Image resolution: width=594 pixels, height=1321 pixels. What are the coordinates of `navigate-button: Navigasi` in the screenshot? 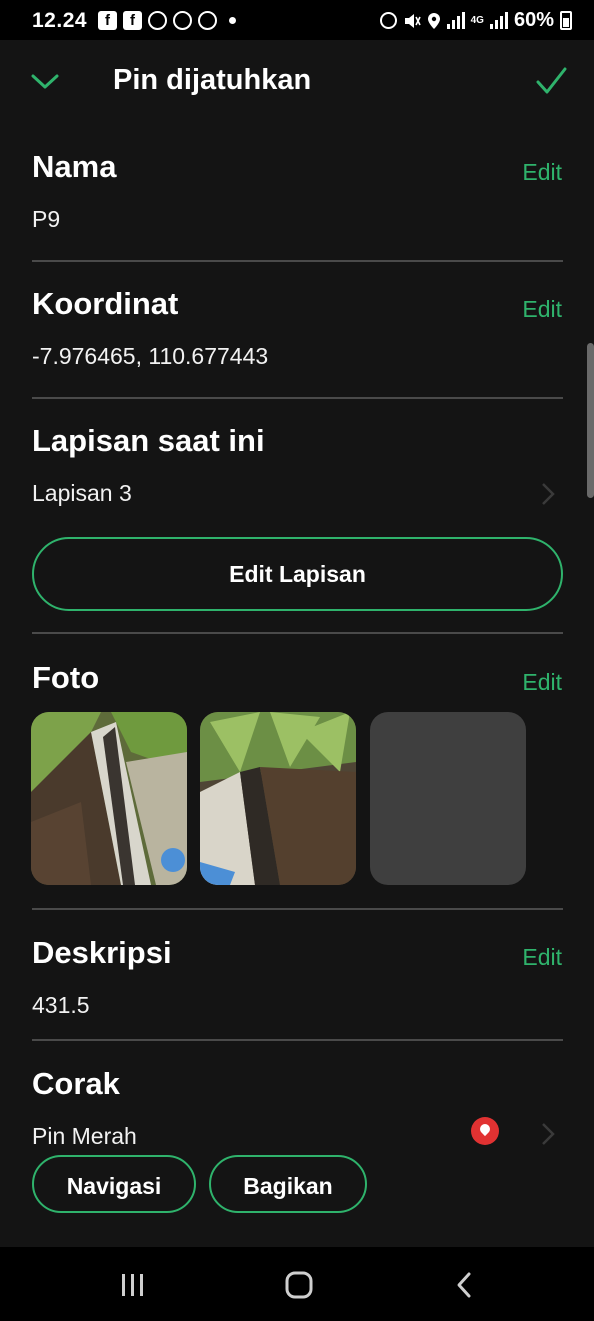 It's located at (114, 1184).